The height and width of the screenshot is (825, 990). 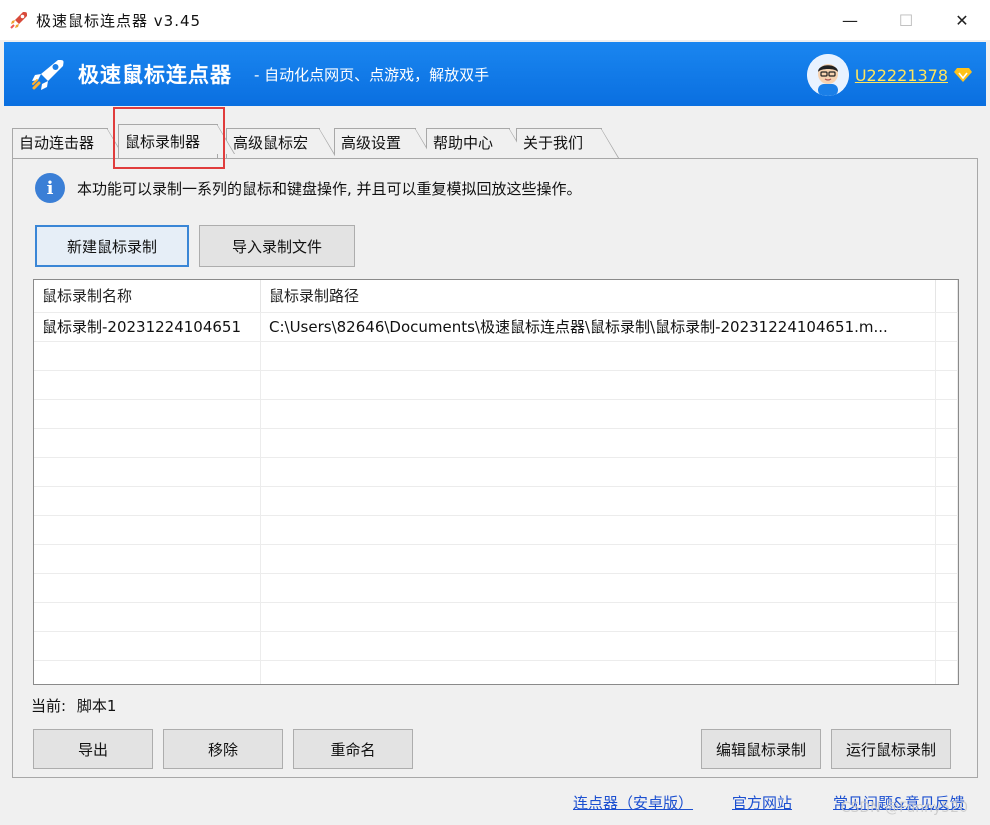 What do you see at coordinates (119, 20) in the screenshot?
I see `window-title: 极速鼠标连点器 v3.45` at bounding box center [119, 20].